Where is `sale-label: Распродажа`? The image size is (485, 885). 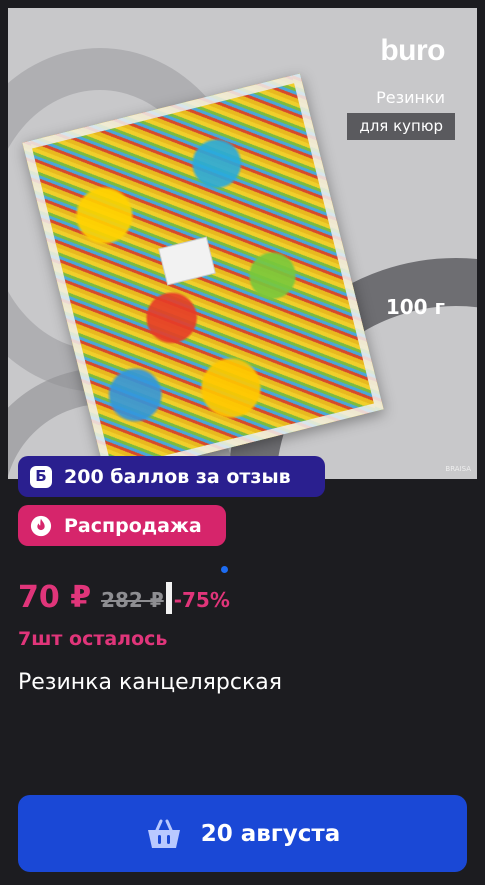
sale-label: Распродажа is located at coordinates (133, 525).